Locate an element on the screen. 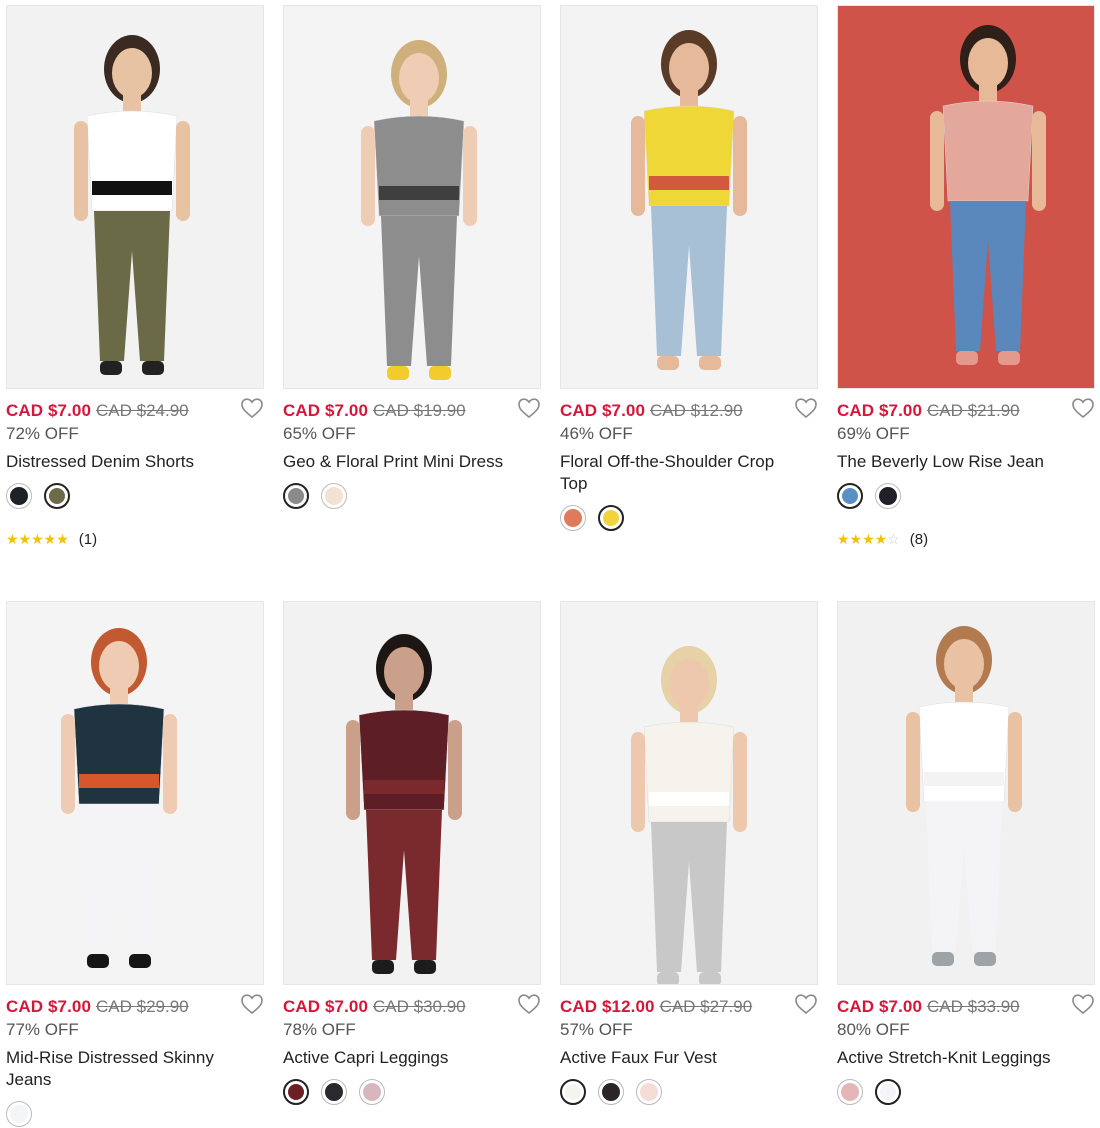 Image resolution: width=1100 pixels, height=1128 pixels. discount-label: 80% OFF is located at coordinates (873, 1029).